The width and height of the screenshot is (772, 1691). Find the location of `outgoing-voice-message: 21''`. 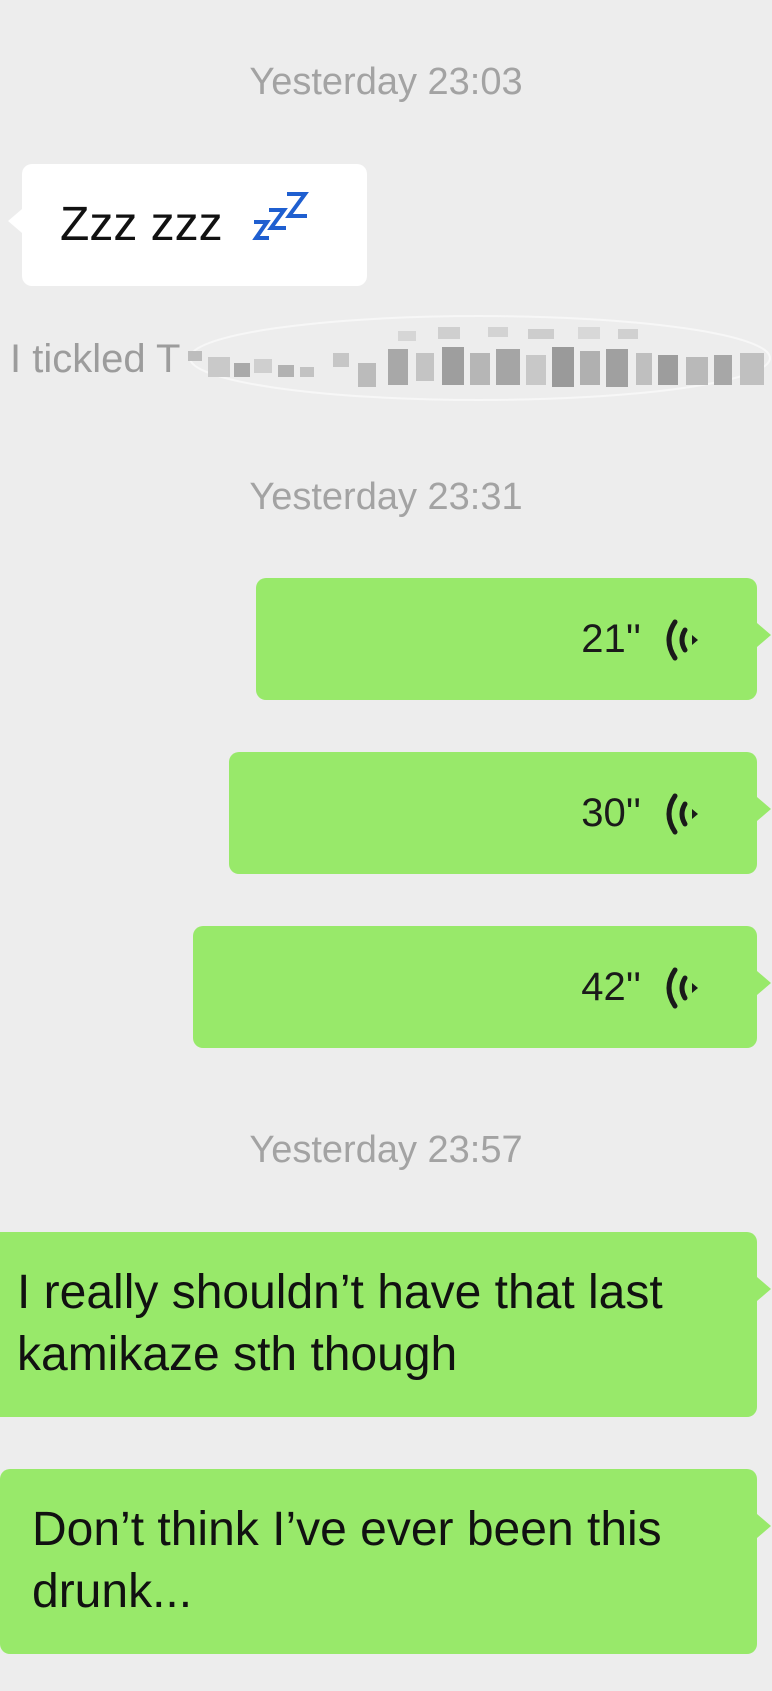

outgoing-voice-message: 21'' is located at coordinates (513, 639).